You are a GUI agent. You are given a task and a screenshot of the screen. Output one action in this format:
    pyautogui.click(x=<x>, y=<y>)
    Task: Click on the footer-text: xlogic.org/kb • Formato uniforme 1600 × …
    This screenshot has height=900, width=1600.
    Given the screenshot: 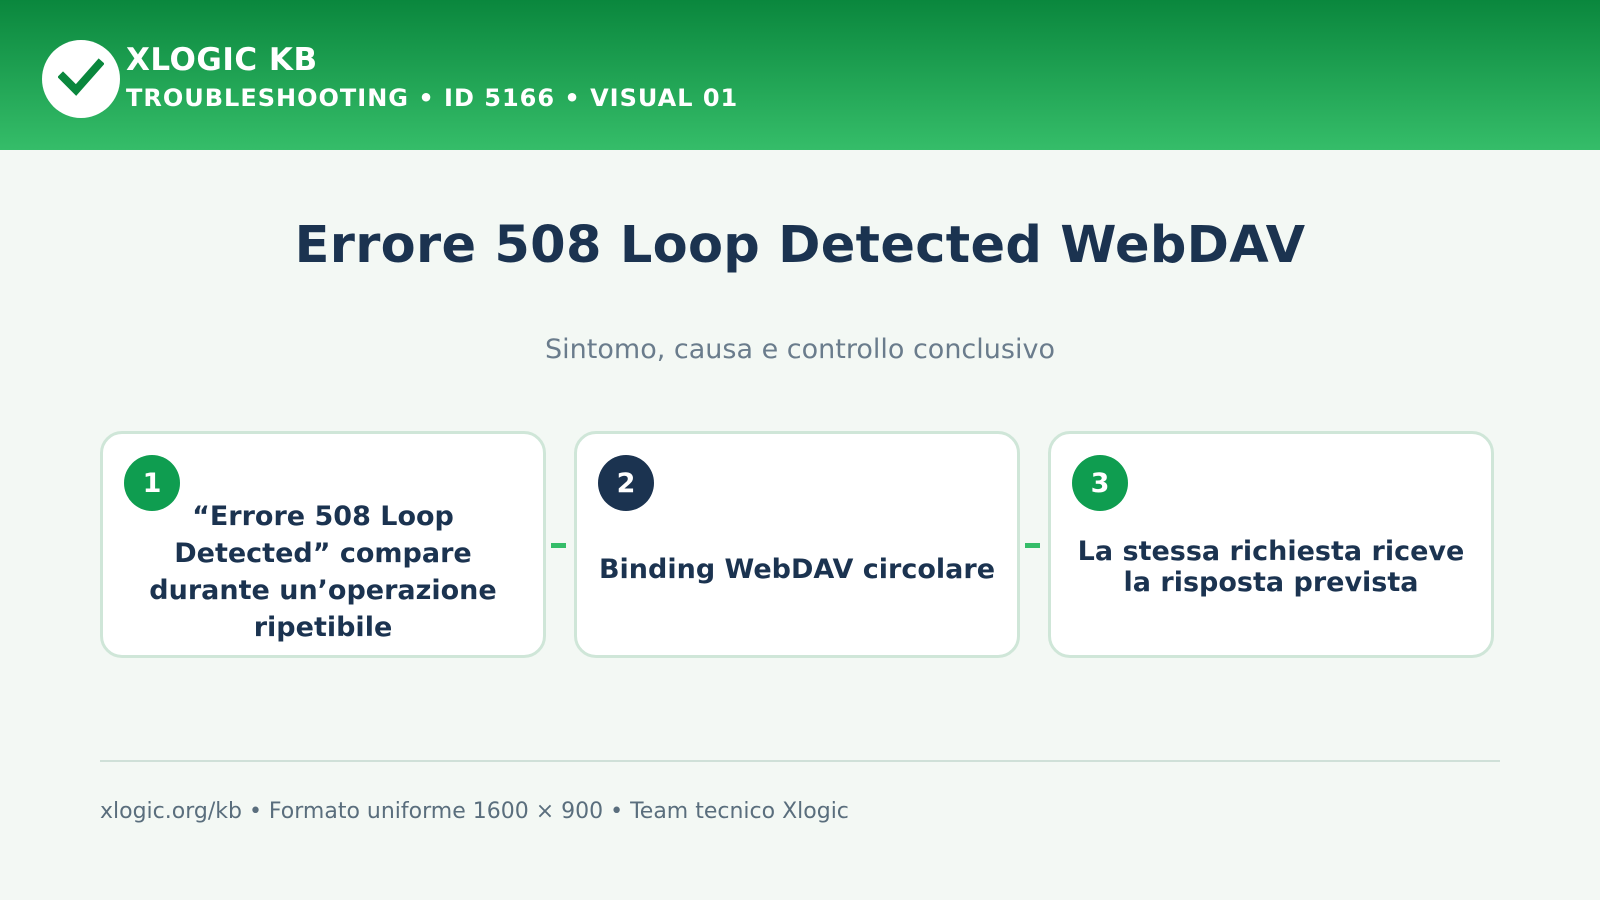 What is the action you would take?
    pyautogui.click(x=474, y=811)
    